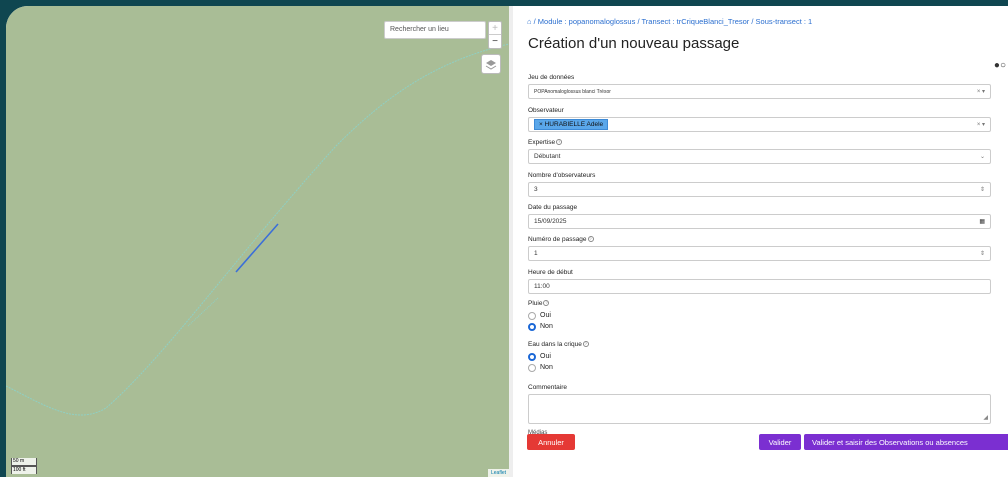  I want to click on pass-number-value: 1, so click(536, 253).